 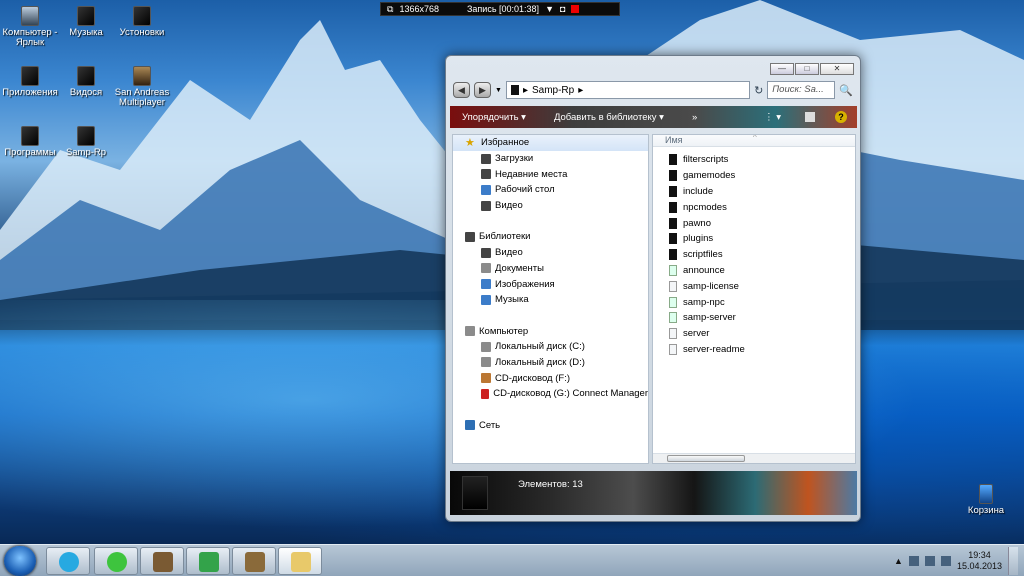 I want to click on close-button: ✕, so click(x=837, y=69).